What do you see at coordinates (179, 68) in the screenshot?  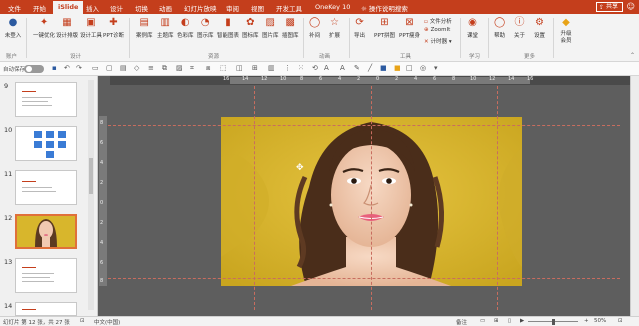 I see `image-icon: ▨` at bounding box center [179, 68].